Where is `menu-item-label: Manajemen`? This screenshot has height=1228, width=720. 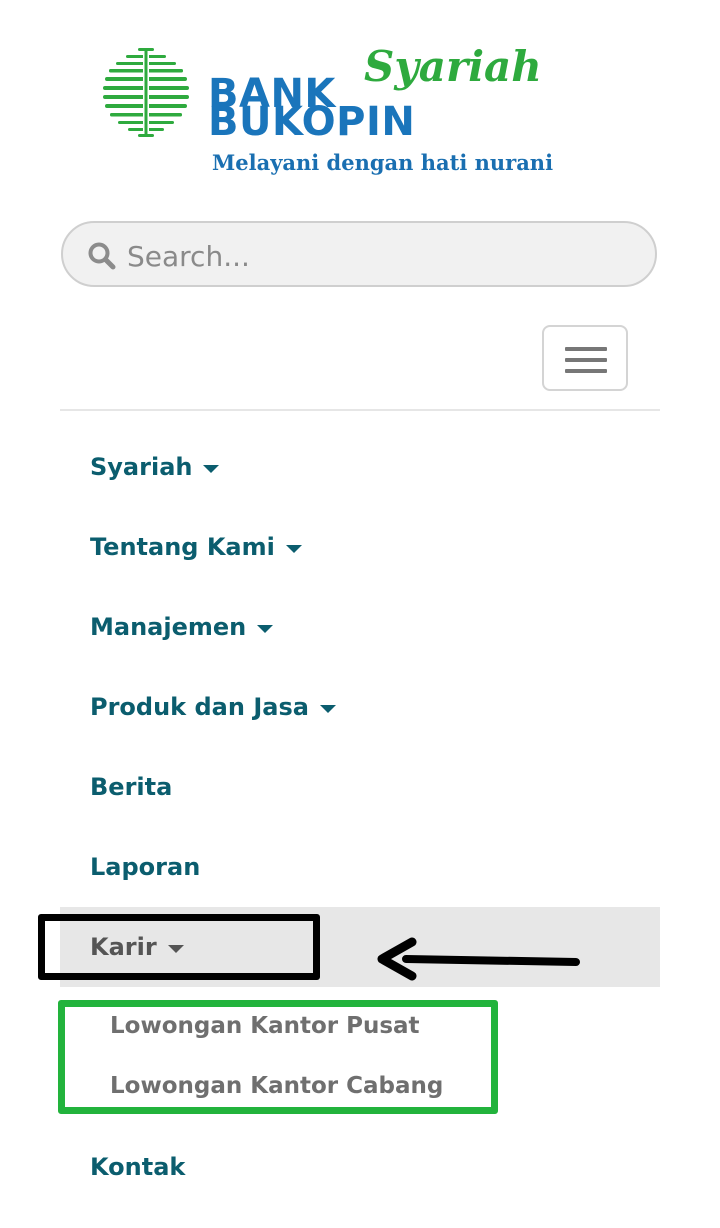 menu-item-label: Manajemen is located at coordinates (168, 627).